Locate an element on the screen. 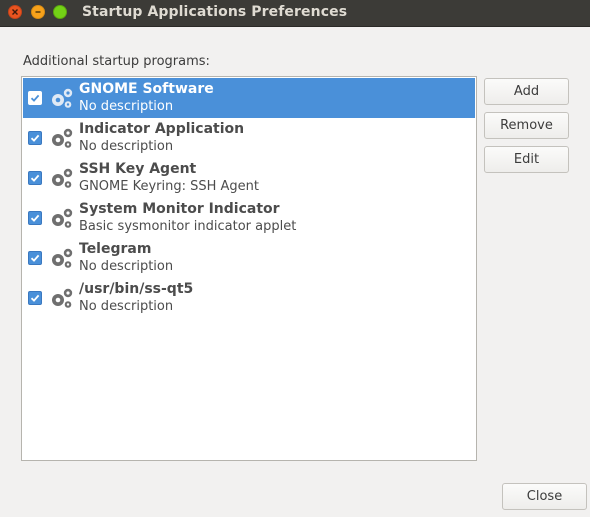 This screenshot has width=590, height=517. list-item: /usr/bin/ss-qt5 No description is located at coordinates (249, 298).